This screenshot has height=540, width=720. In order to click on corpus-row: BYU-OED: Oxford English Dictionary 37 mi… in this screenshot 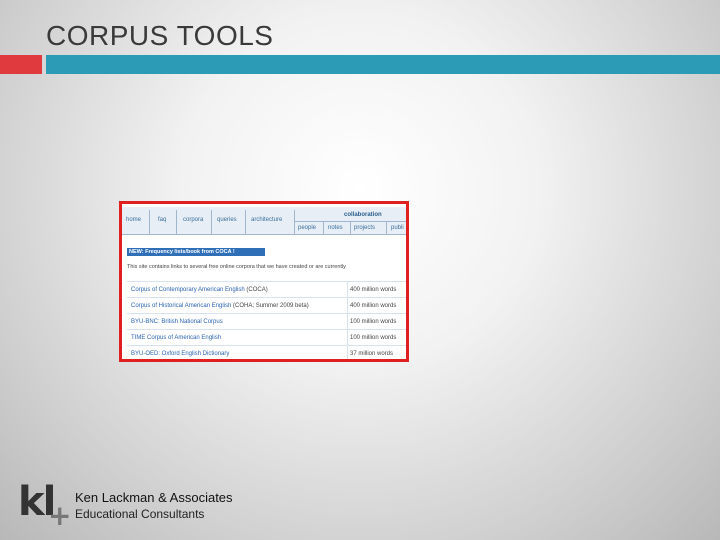, I will do `click(266, 352)`.